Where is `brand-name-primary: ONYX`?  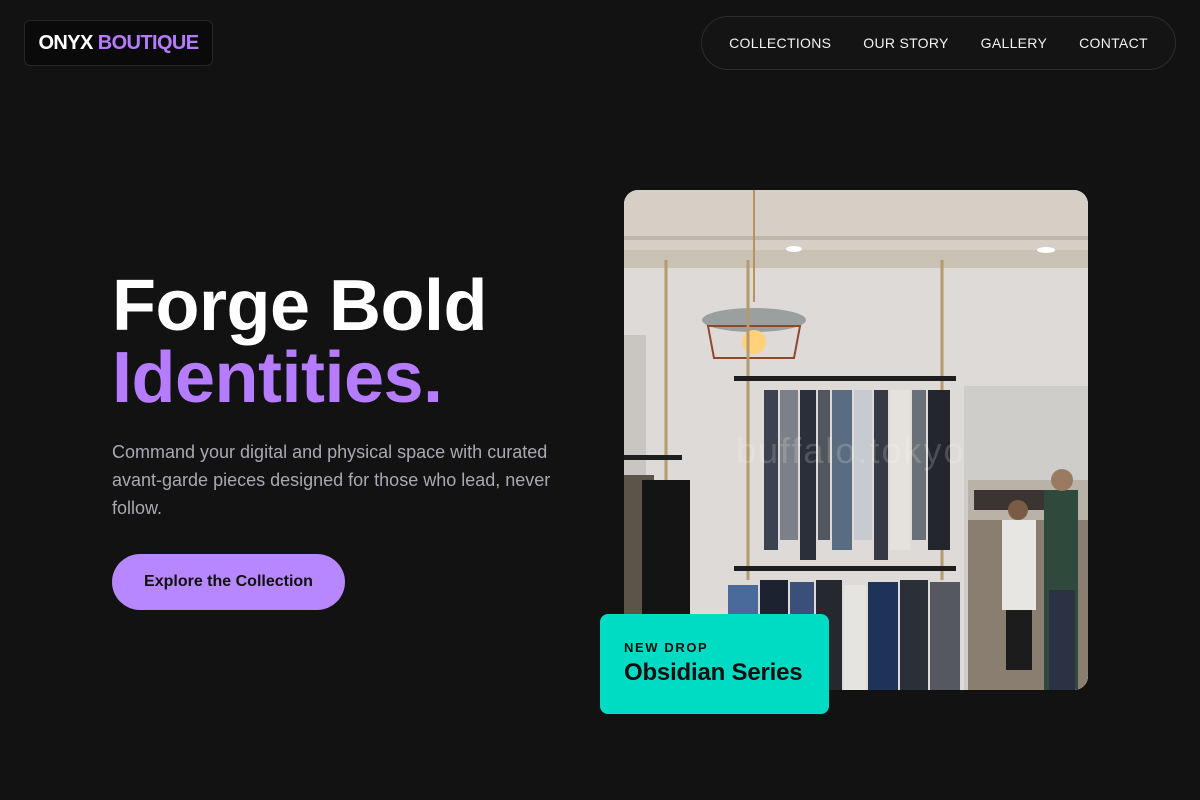 brand-name-primary: ONYX is located at coordinates (65, 42).